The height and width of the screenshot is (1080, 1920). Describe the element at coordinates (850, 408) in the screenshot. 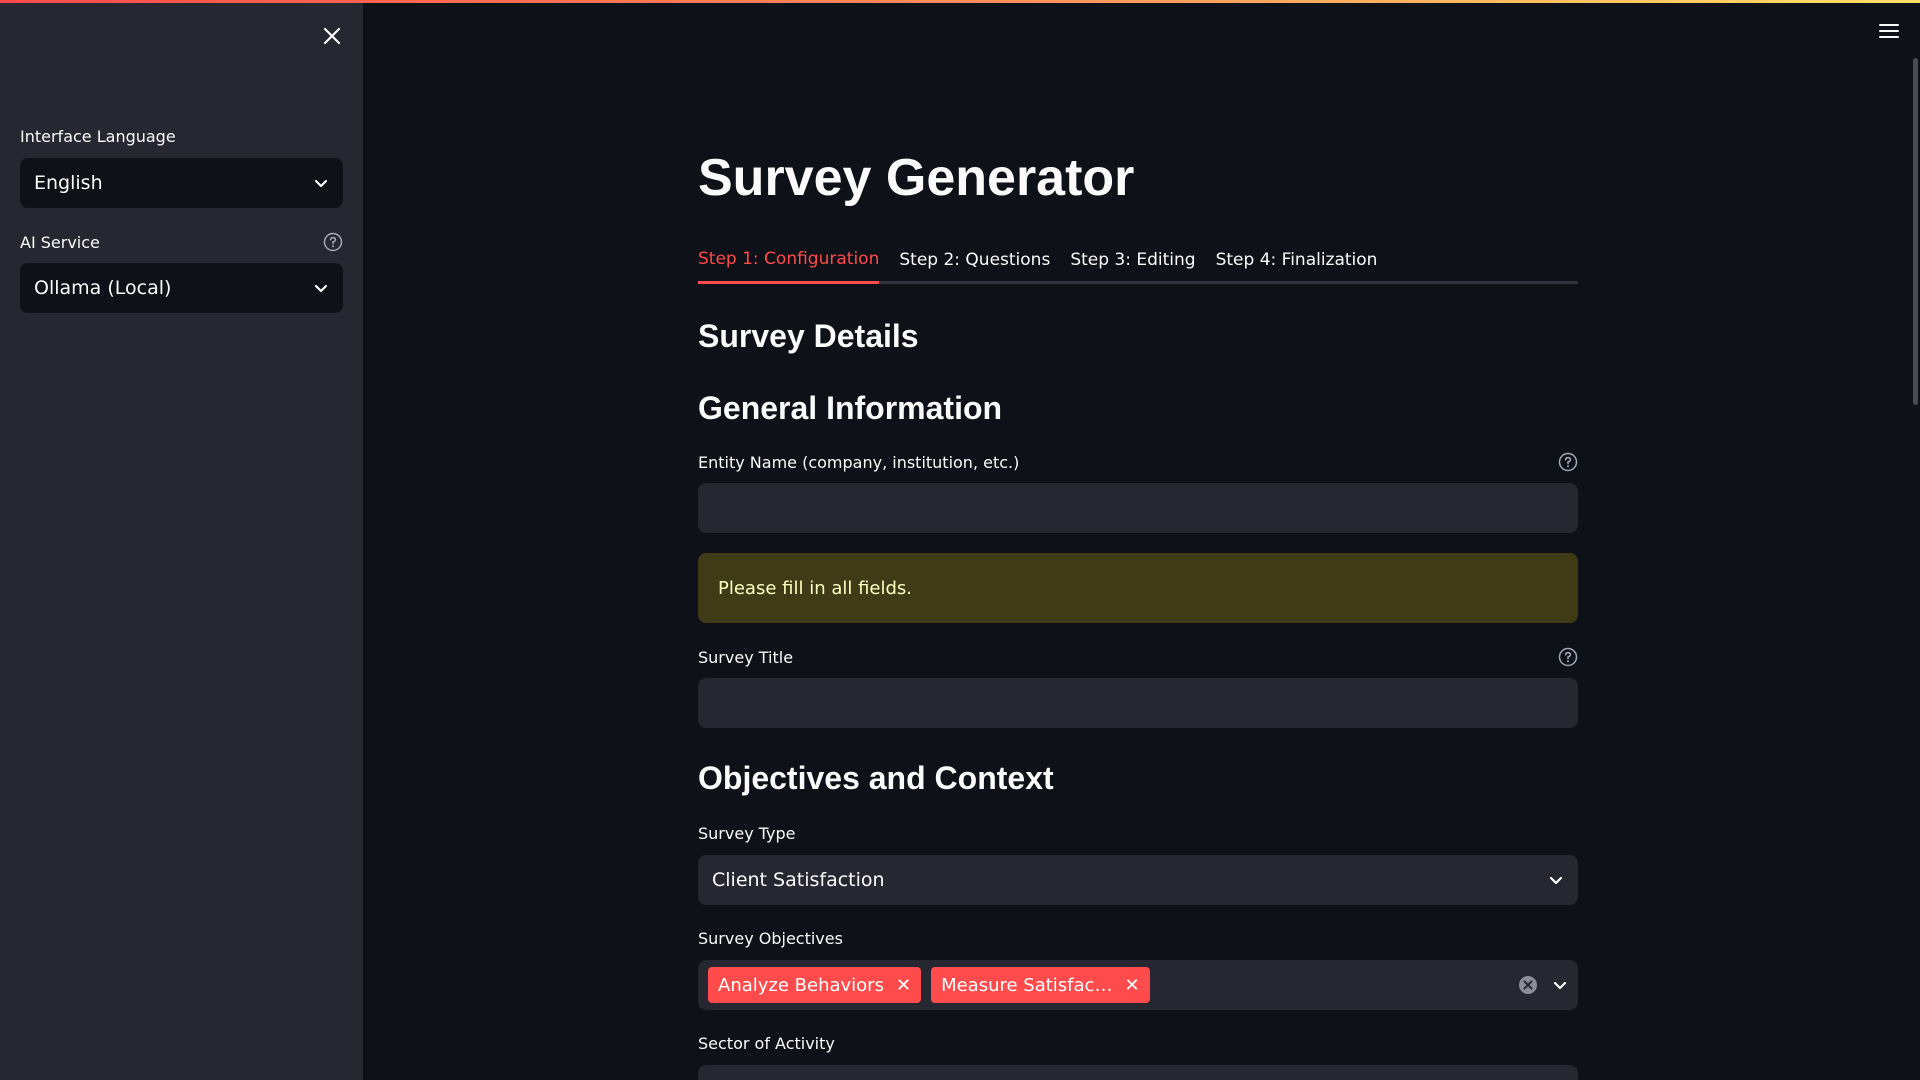

I see `general-information-heading: General Information` at that location.